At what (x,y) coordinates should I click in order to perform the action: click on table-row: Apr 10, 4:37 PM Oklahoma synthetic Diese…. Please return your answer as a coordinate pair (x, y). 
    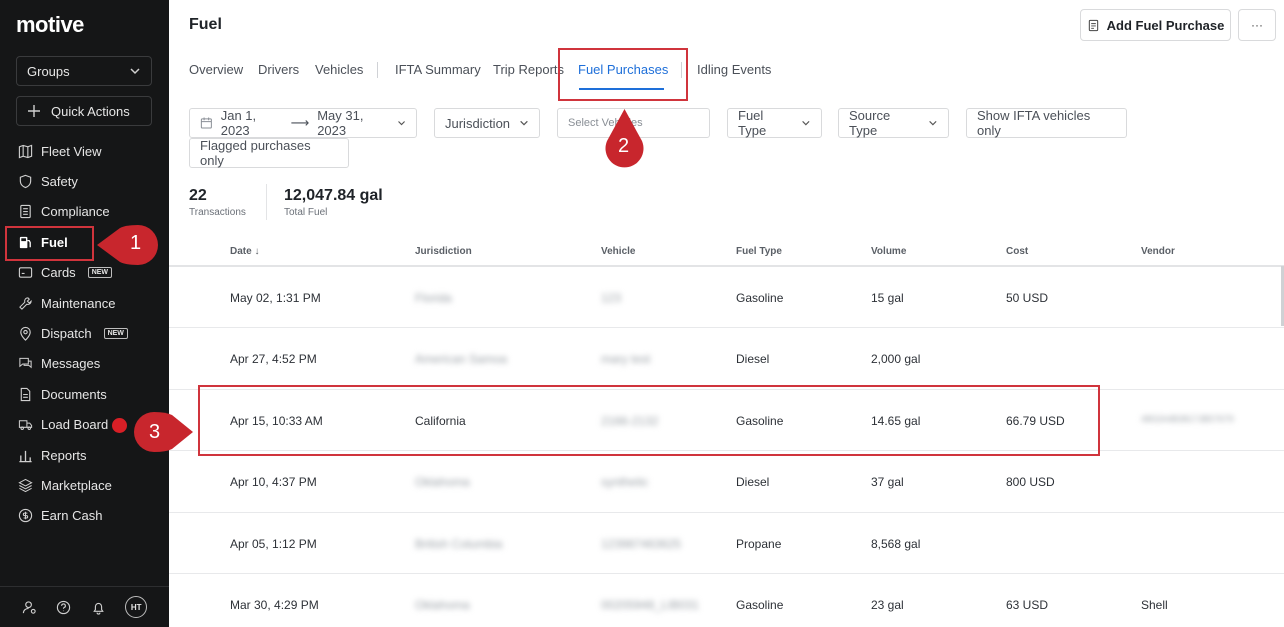
    Looking at the image, I should click on (726, 482).